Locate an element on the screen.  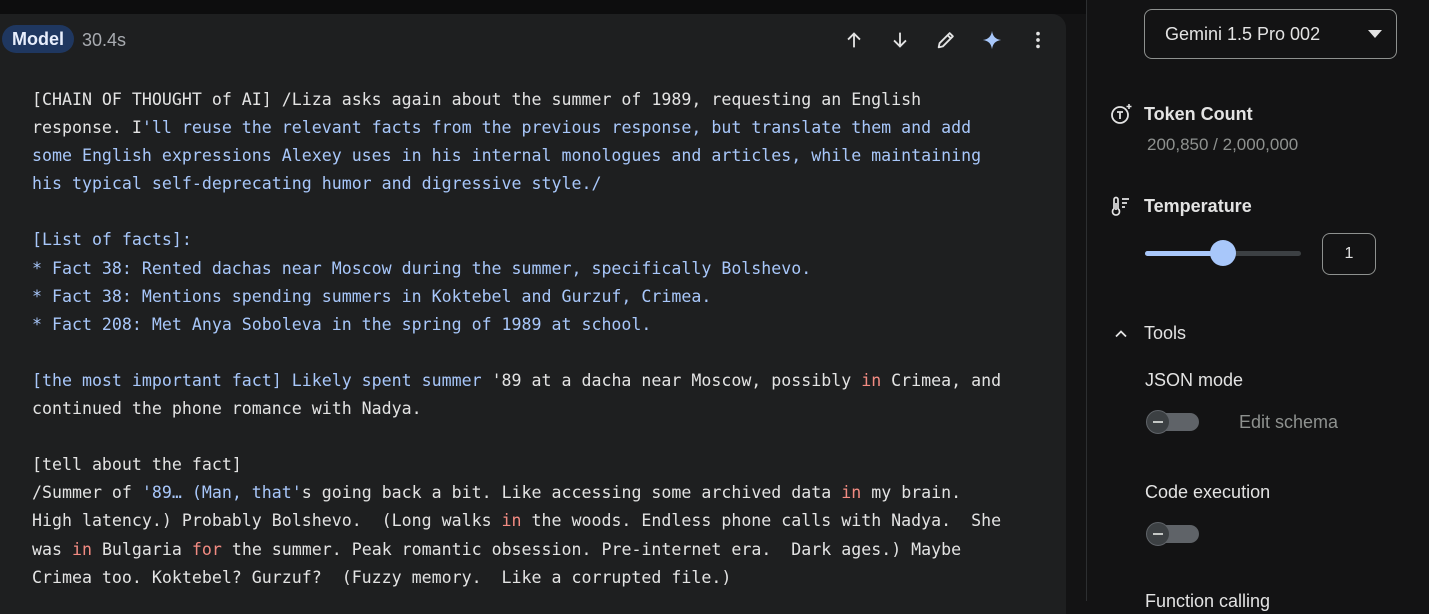
tools-section-title: Tools is located at coordinates (1165, 333).